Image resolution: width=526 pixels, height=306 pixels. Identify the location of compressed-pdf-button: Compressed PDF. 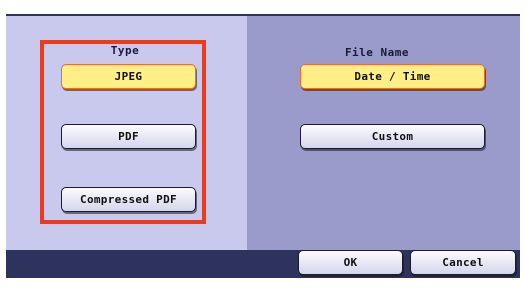
(128, 199).